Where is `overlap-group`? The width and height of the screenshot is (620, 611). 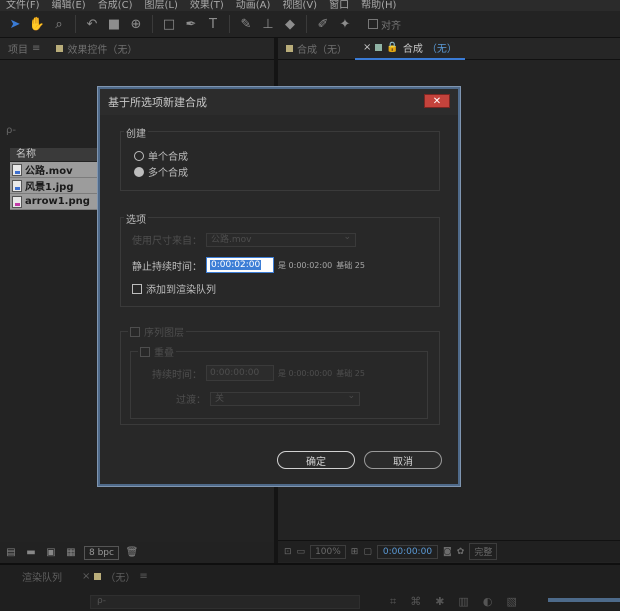
overlap-group is located at coordinates (279, 385).